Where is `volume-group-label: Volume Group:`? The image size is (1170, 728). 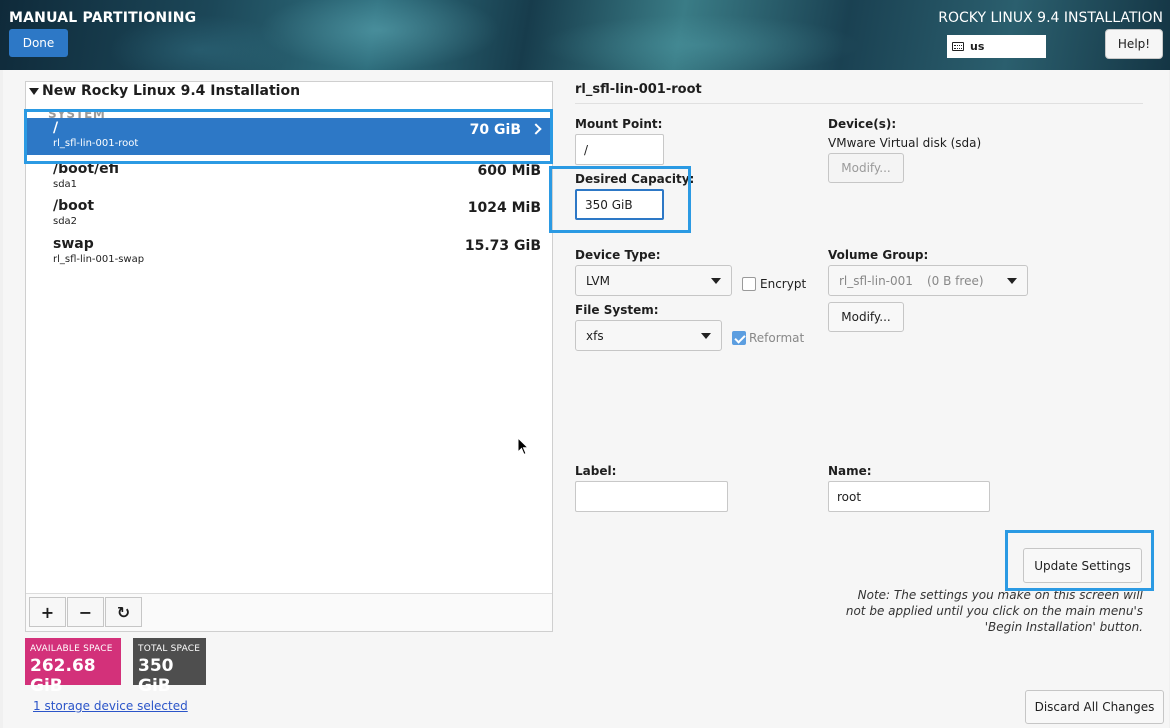
volume-group-label: Volume Group: is located at coordinates (878, 255).